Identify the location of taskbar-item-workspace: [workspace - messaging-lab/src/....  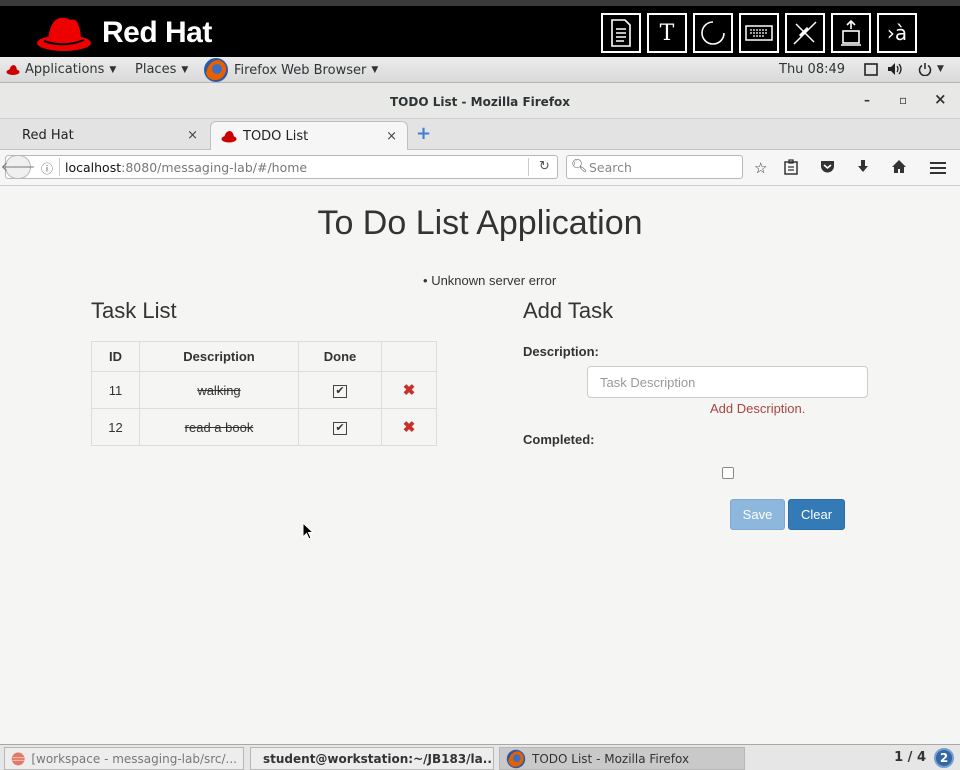
(124, 758).